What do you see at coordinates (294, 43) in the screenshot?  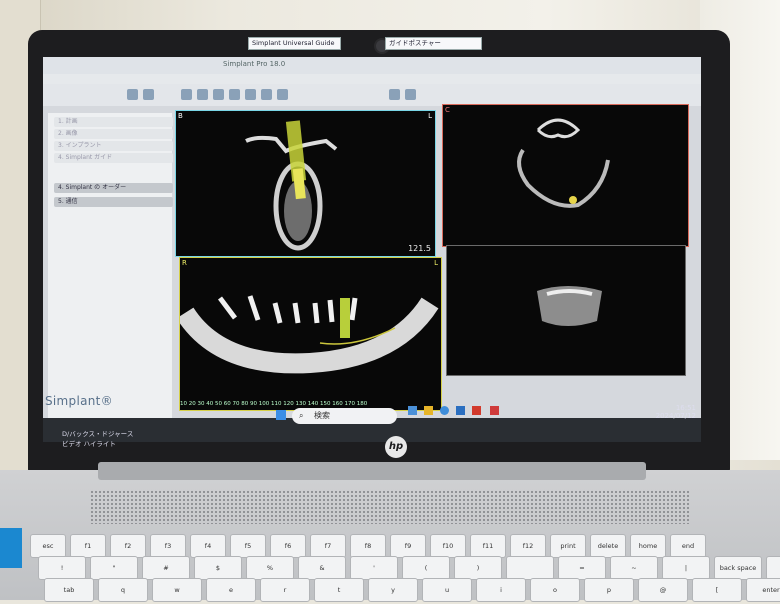 I see `guide-type-select: Simplant Universal Guide` at bounding box center [294, 43].